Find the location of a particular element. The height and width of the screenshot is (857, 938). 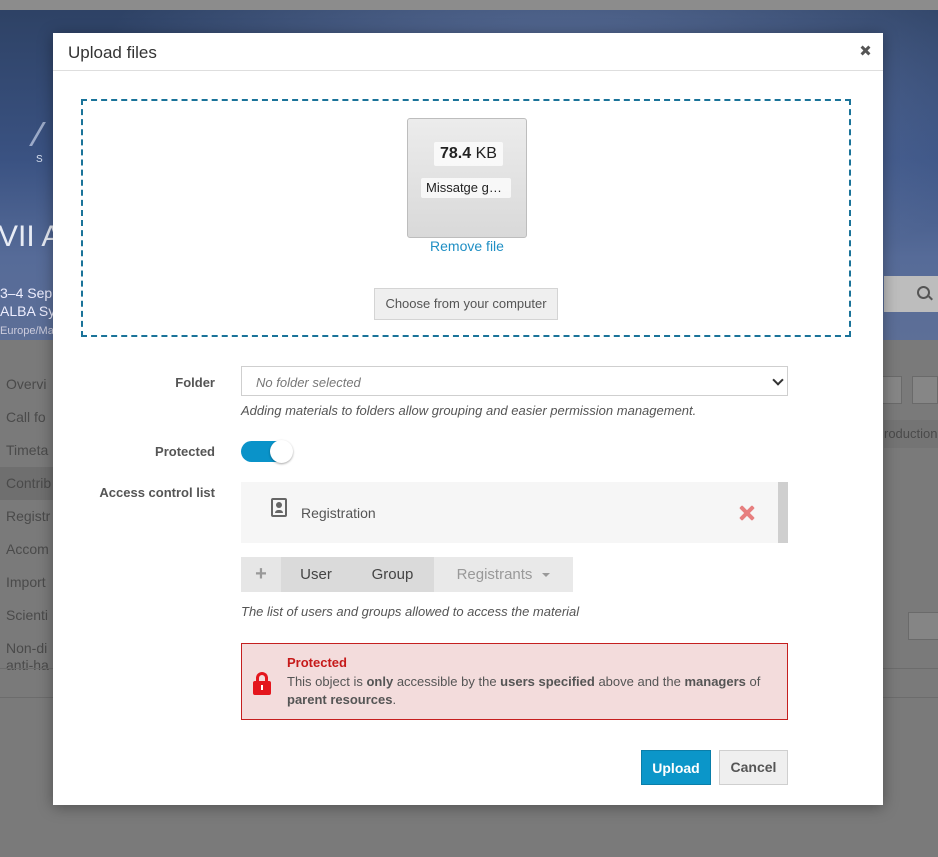

file-name: Missatge gravat is located at coordinates (466, 188).